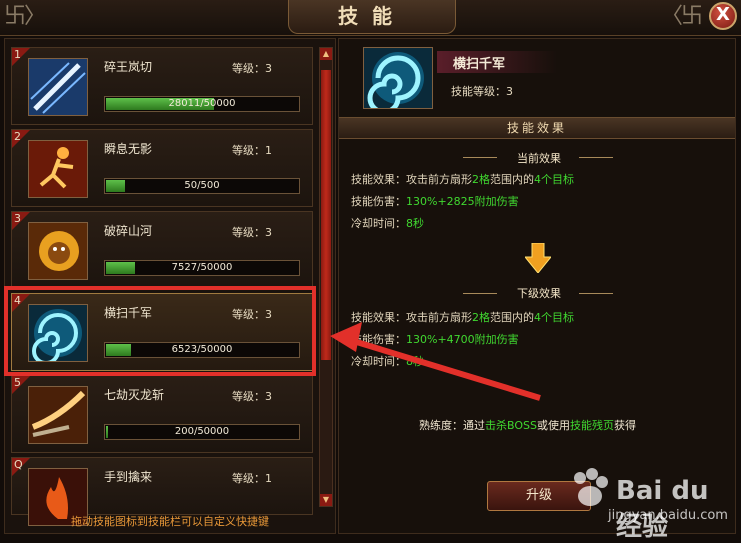 This screenshot has height=543, width=741. Describe the element at coordinates (482, 91) in the screenshot. I see `selected-skill-level: 技能等级：3` at that location.